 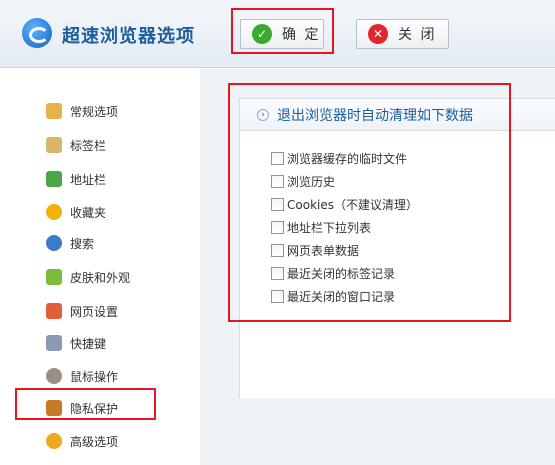 What do you see at coordinates (341, 273) in the screenshot?
I see `option-label: 最近关闭的标签记录` at bounding box center [341, 273].